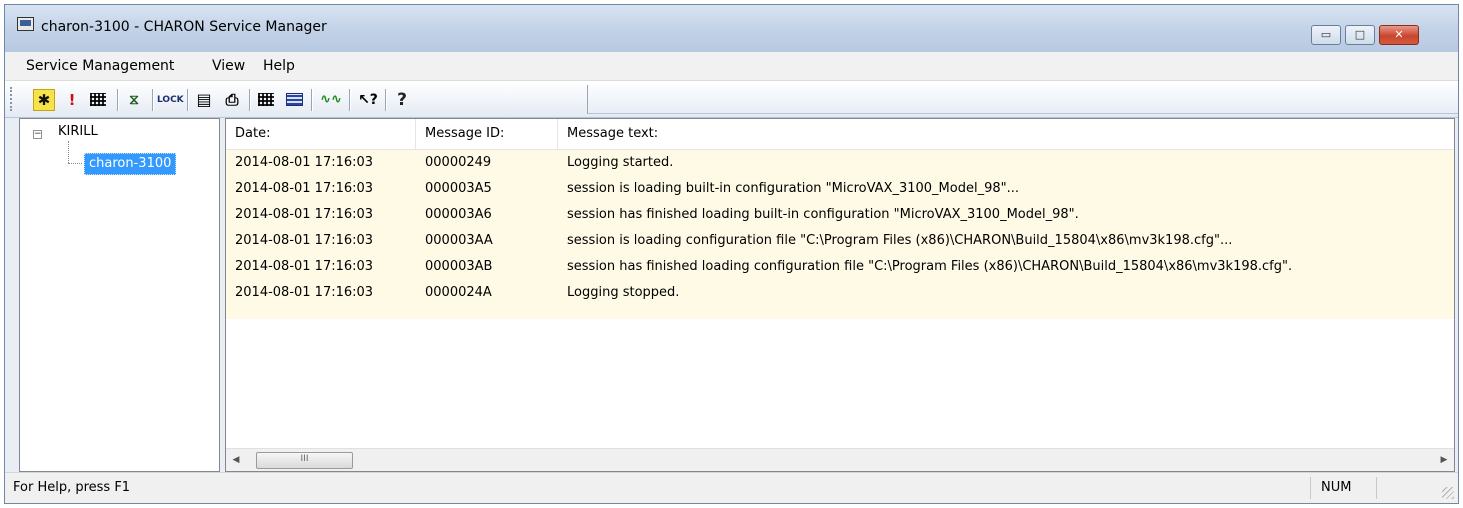 The height and width of the screenshot is (508, 1463). Describe the element at coordinates (459, 240) in the screenshot. I see `cell-message-id: 000003AA` at that location.